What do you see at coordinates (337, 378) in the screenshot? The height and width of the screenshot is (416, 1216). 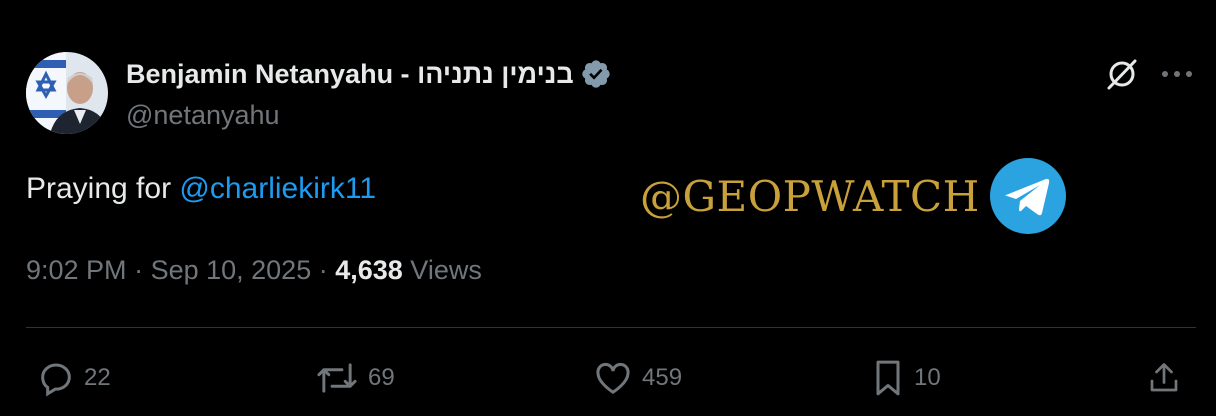 I see `repost-icon` at bounding box center [337, 378].